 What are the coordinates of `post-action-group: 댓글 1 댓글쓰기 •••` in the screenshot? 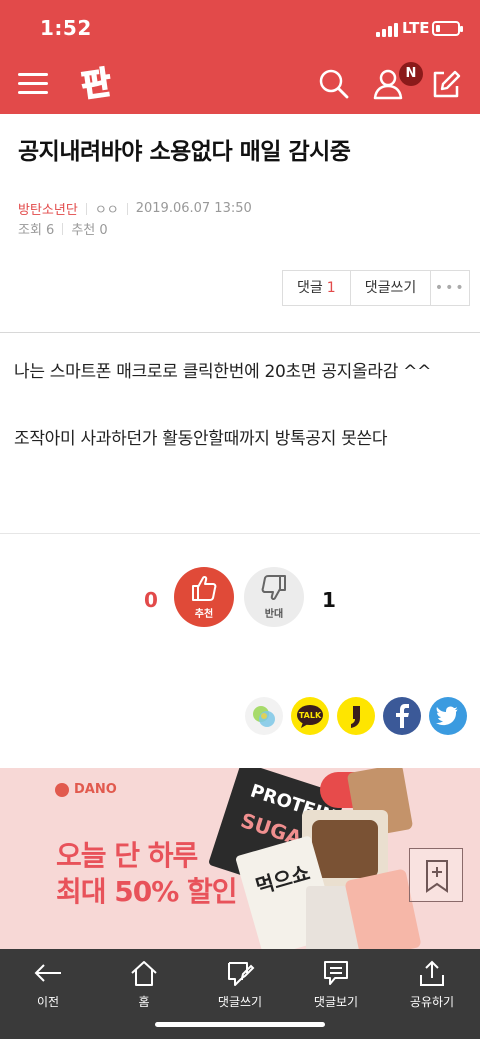 It's located at (376, 288).